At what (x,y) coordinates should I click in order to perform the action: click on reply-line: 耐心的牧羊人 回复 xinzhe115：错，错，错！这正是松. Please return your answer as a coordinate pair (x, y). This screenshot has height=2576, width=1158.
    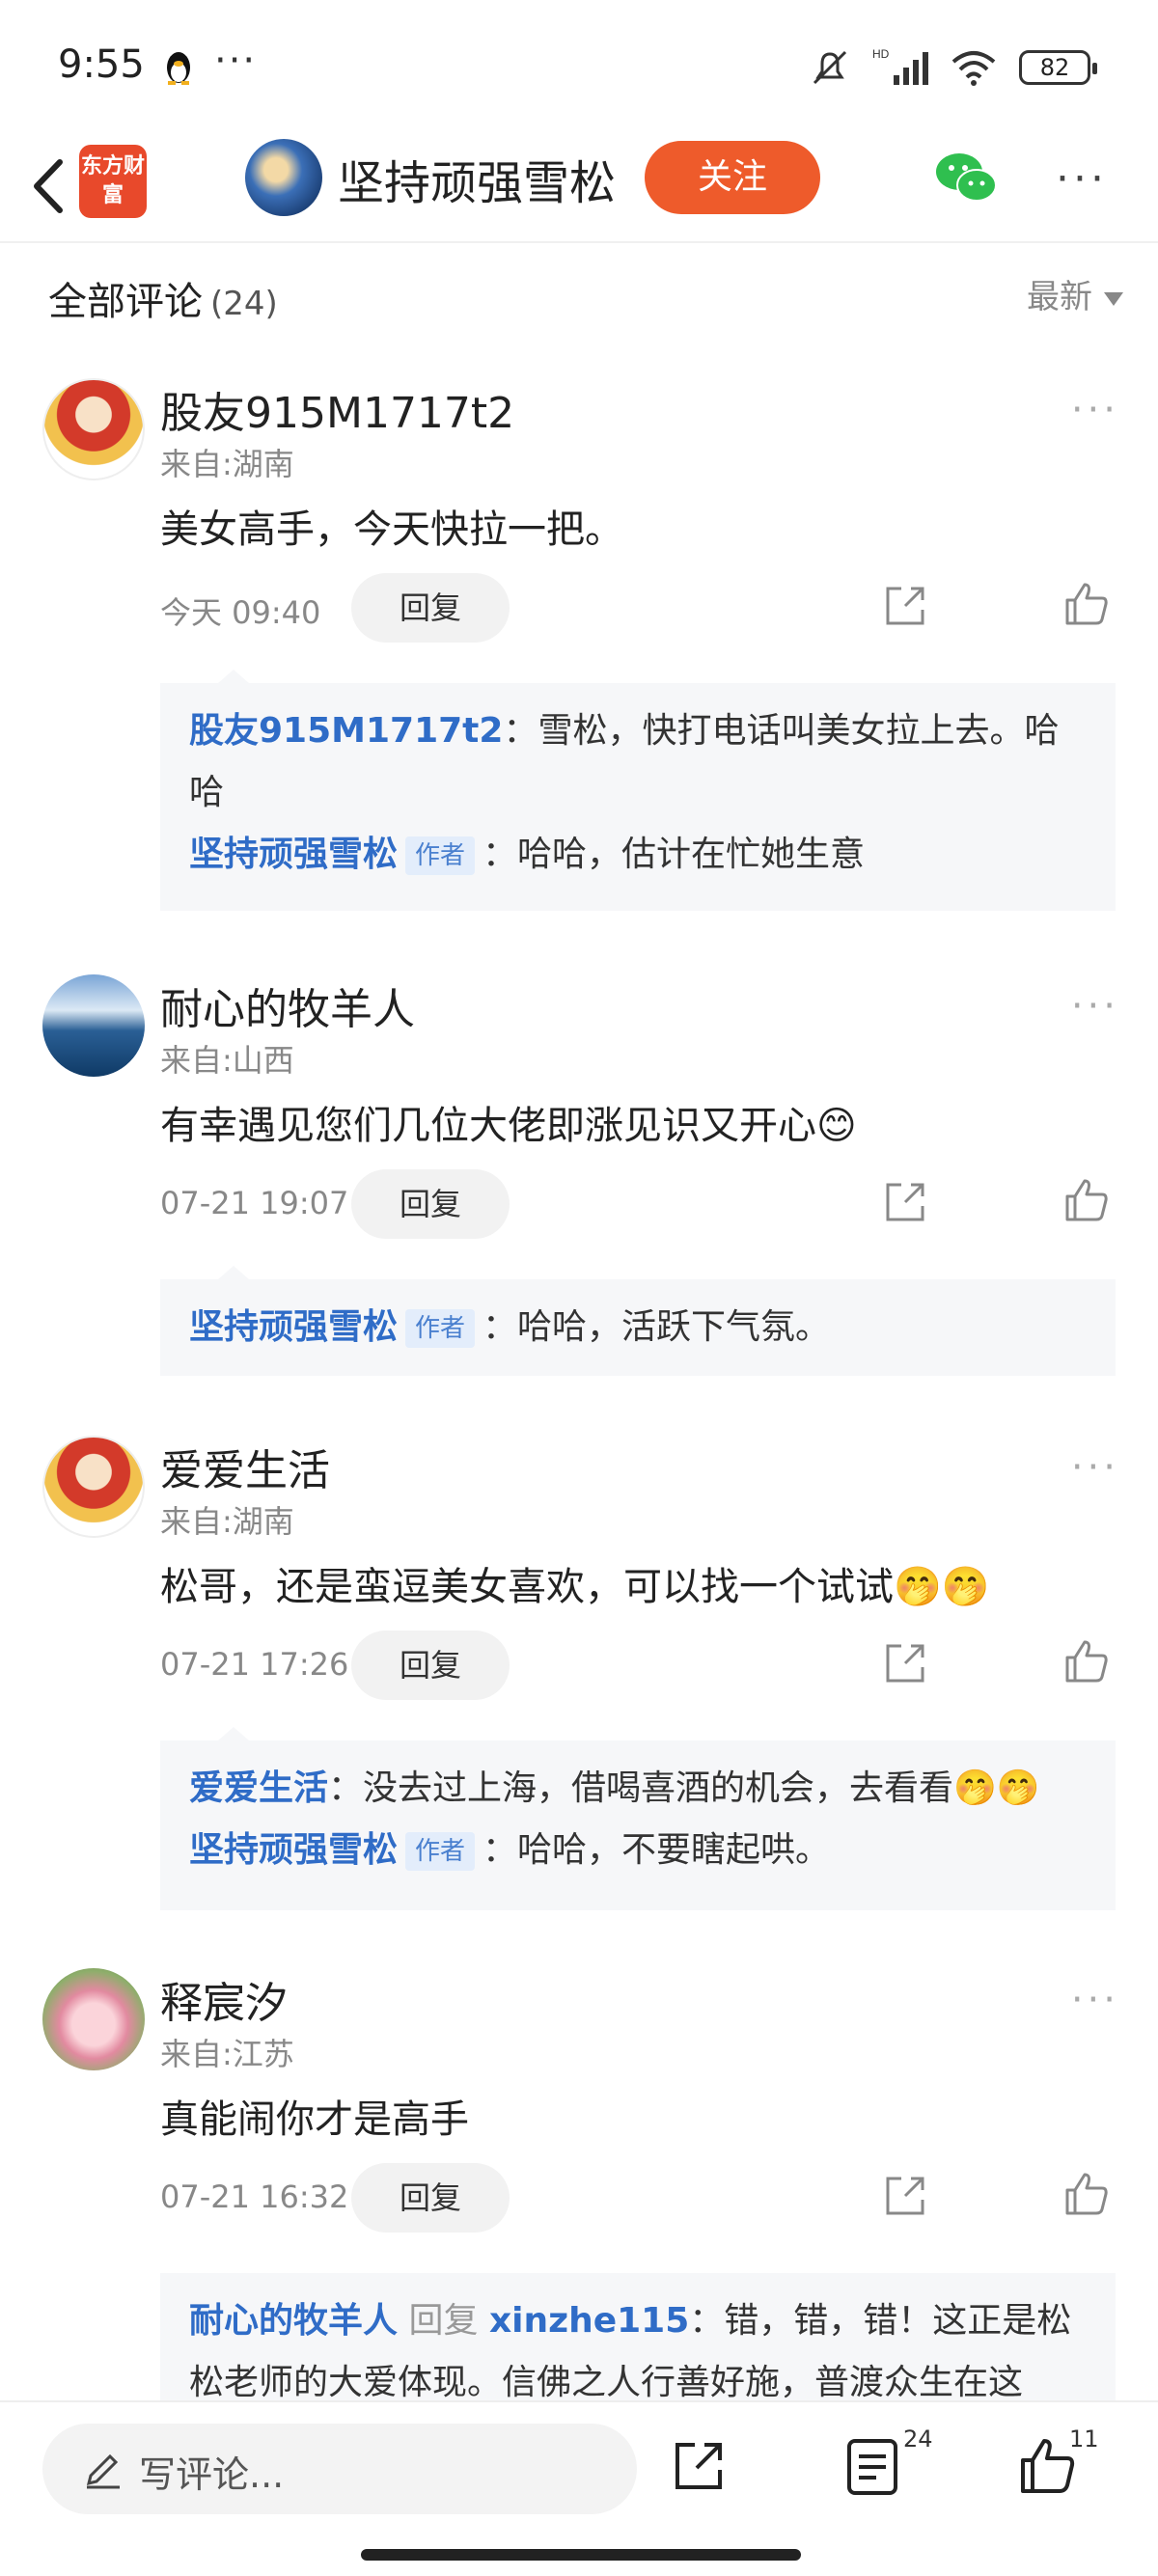
    Looking at the image, I should click on (638, 2321).